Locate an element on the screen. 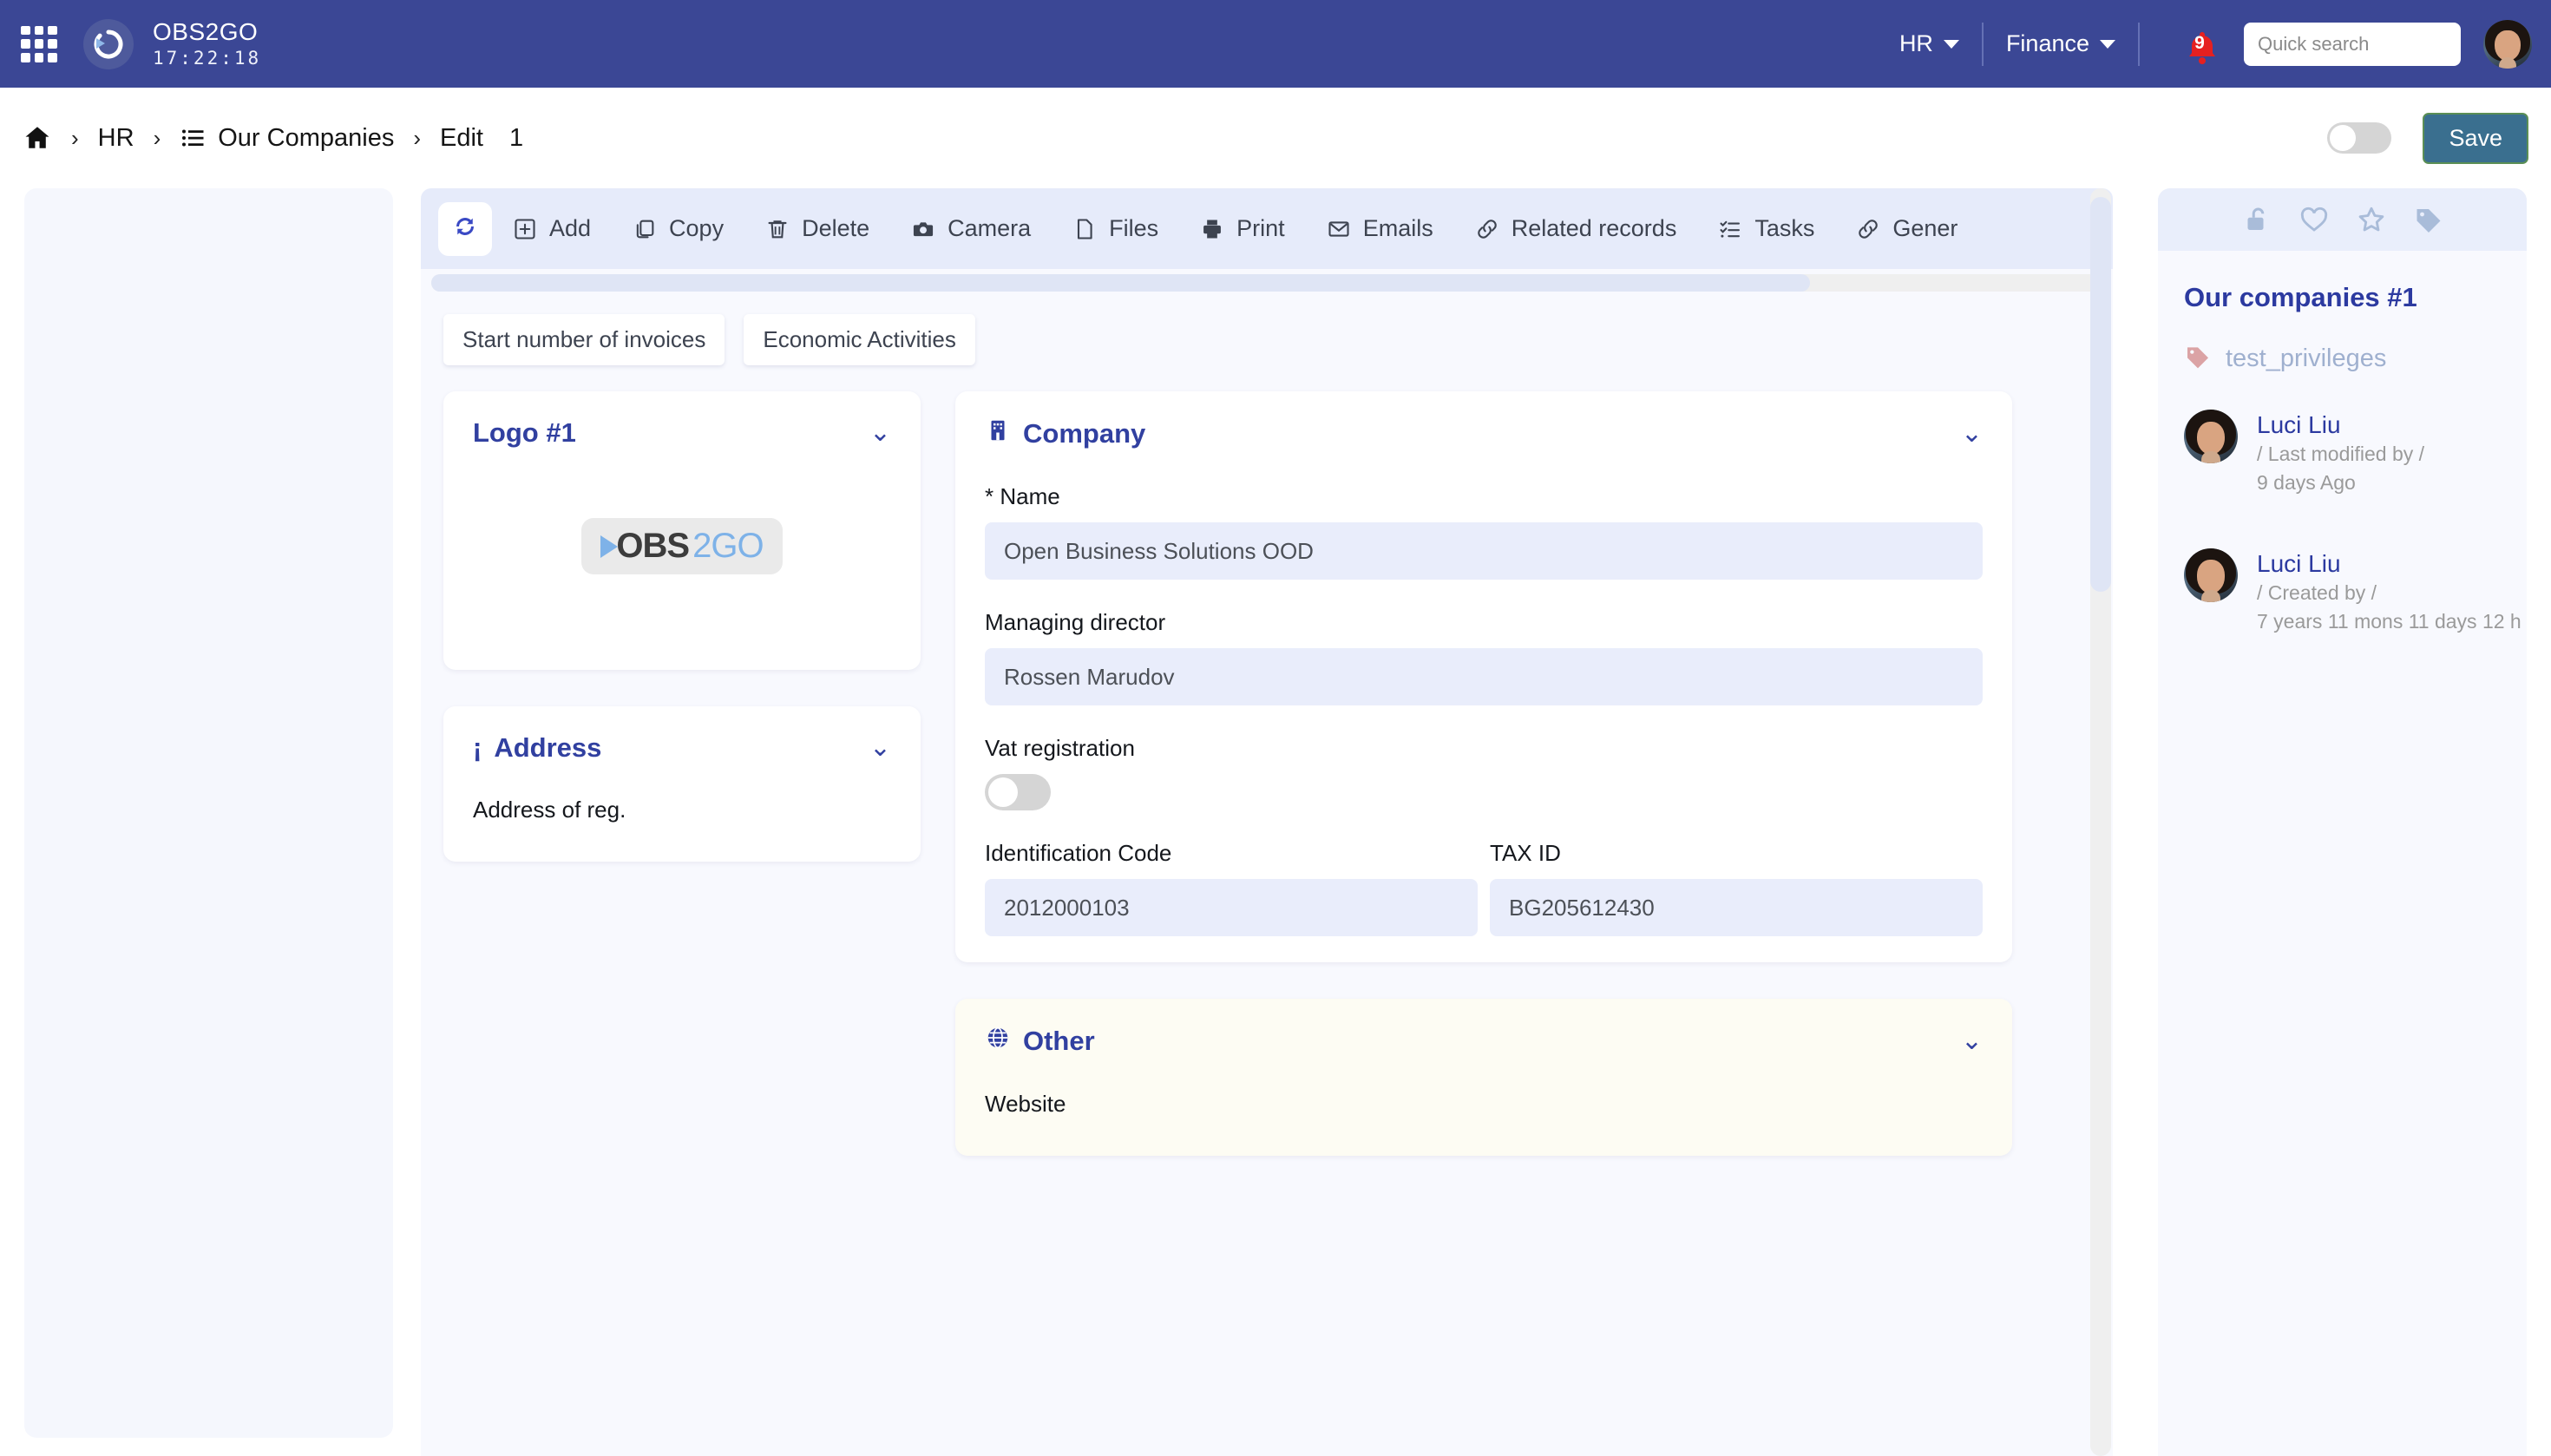 The height and width of the screenshot is (1456, 2551). address-of-reg-label: Address of reg. is located at coordinates (549, 810).